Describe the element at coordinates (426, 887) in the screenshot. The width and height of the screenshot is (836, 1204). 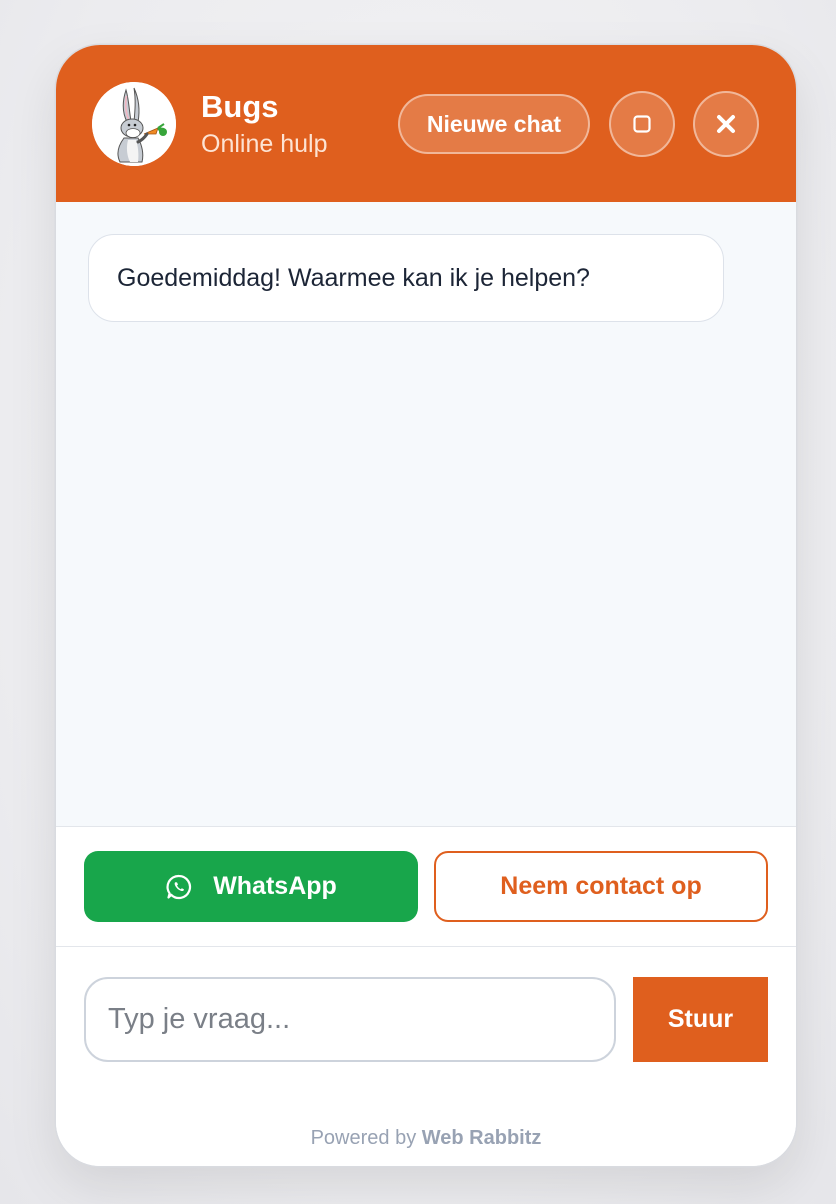
I see `quick-actions: WhatsApp Neem contact op` at that location.